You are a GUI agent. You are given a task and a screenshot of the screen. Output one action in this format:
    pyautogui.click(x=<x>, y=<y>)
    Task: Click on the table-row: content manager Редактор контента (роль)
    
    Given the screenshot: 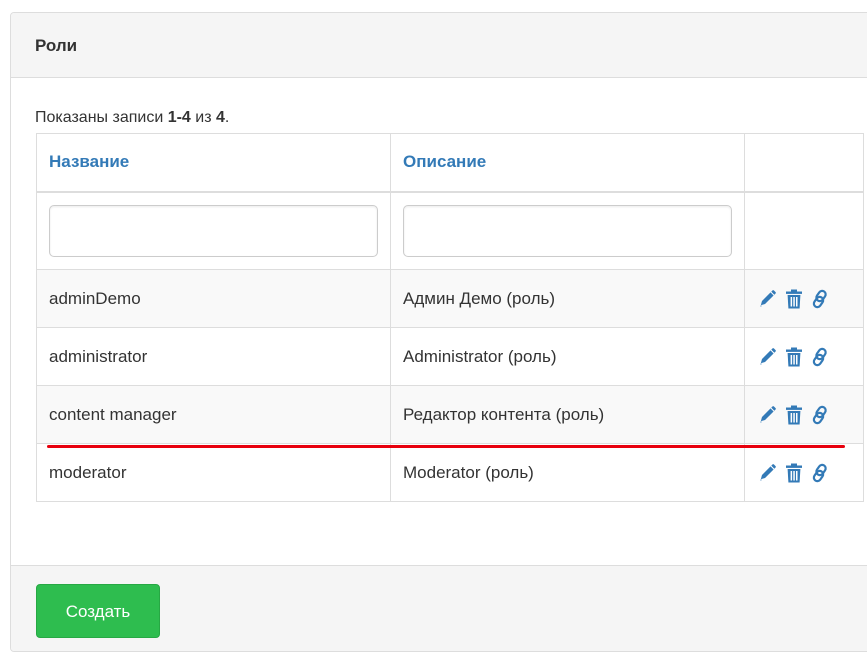 What is the action you would take?
    pyautogui.click(x=450, y=414)
    